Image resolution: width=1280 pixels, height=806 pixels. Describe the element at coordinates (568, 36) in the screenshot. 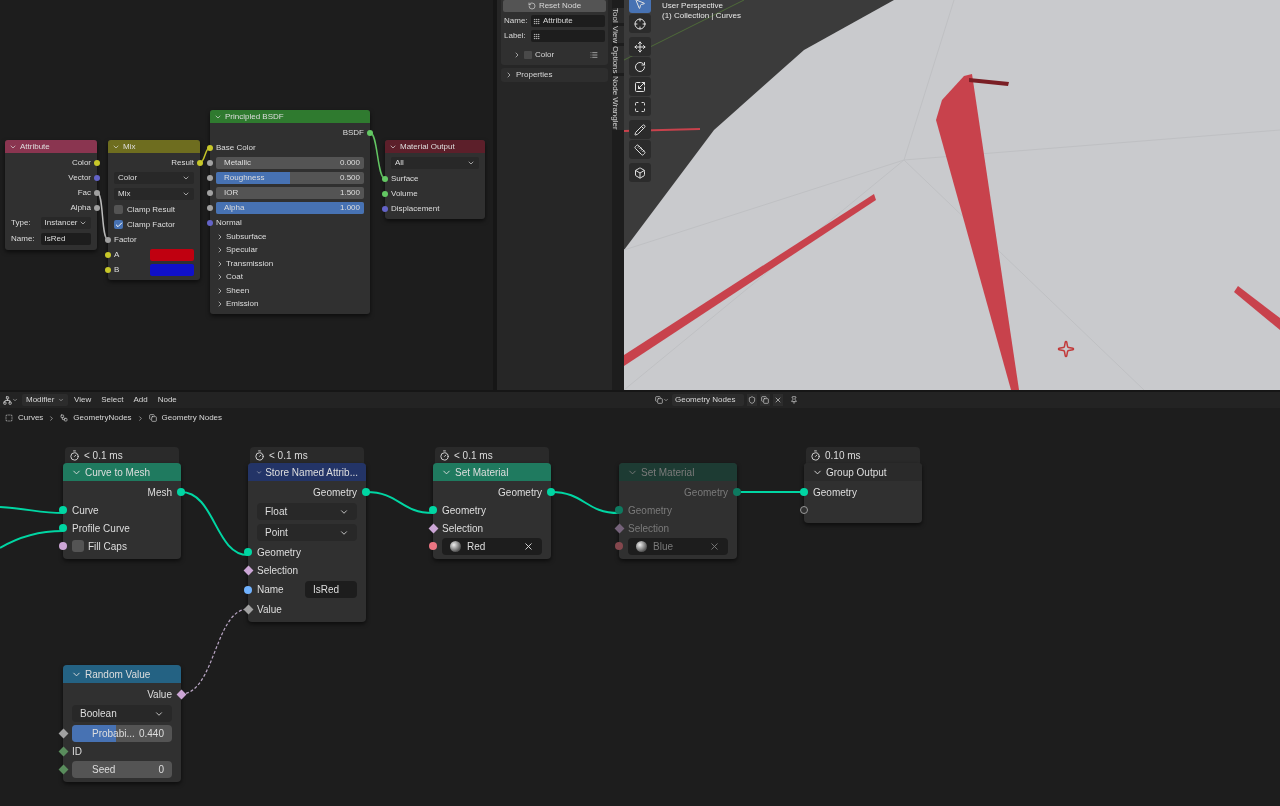

I see `label-field` at that location.